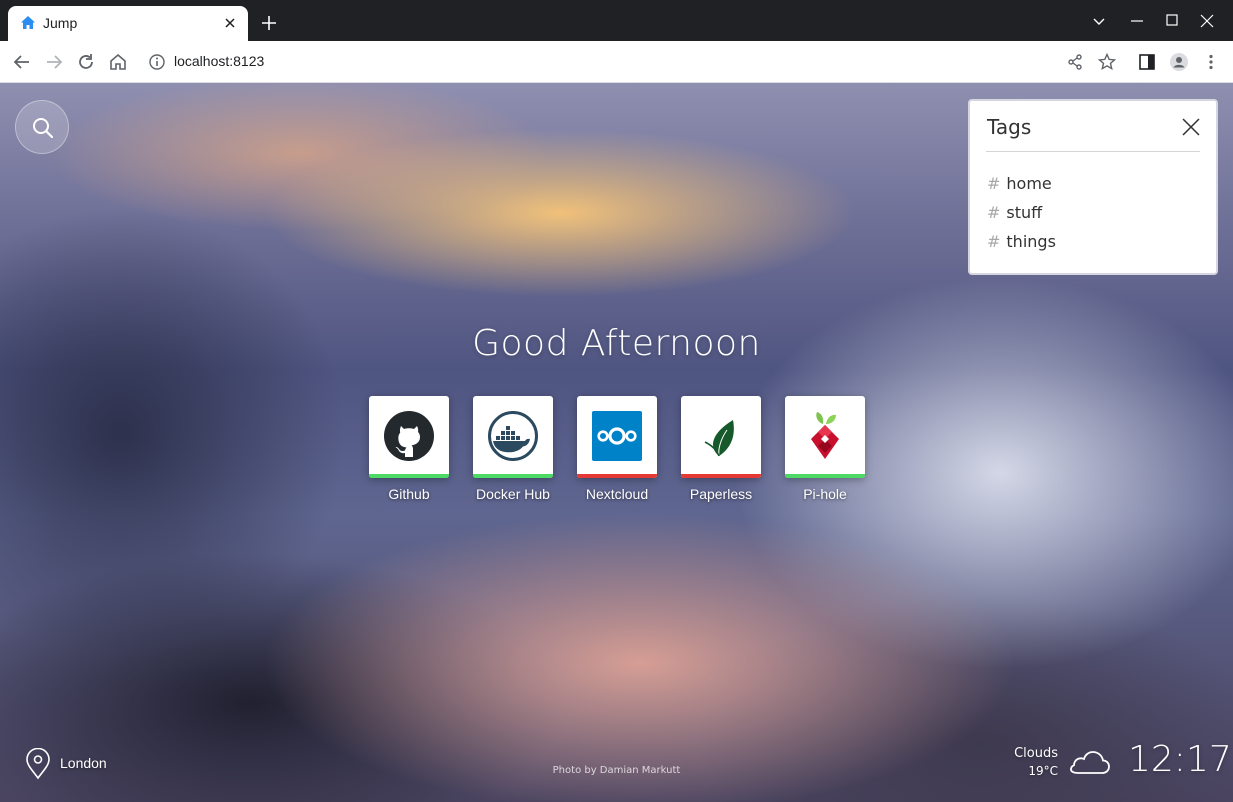 This screenshot has height=802, width=1233. What do you see at coordinates (28, 22) in the screenshot?
I see `home-favicon-icon` at bounding box center [28, 22].